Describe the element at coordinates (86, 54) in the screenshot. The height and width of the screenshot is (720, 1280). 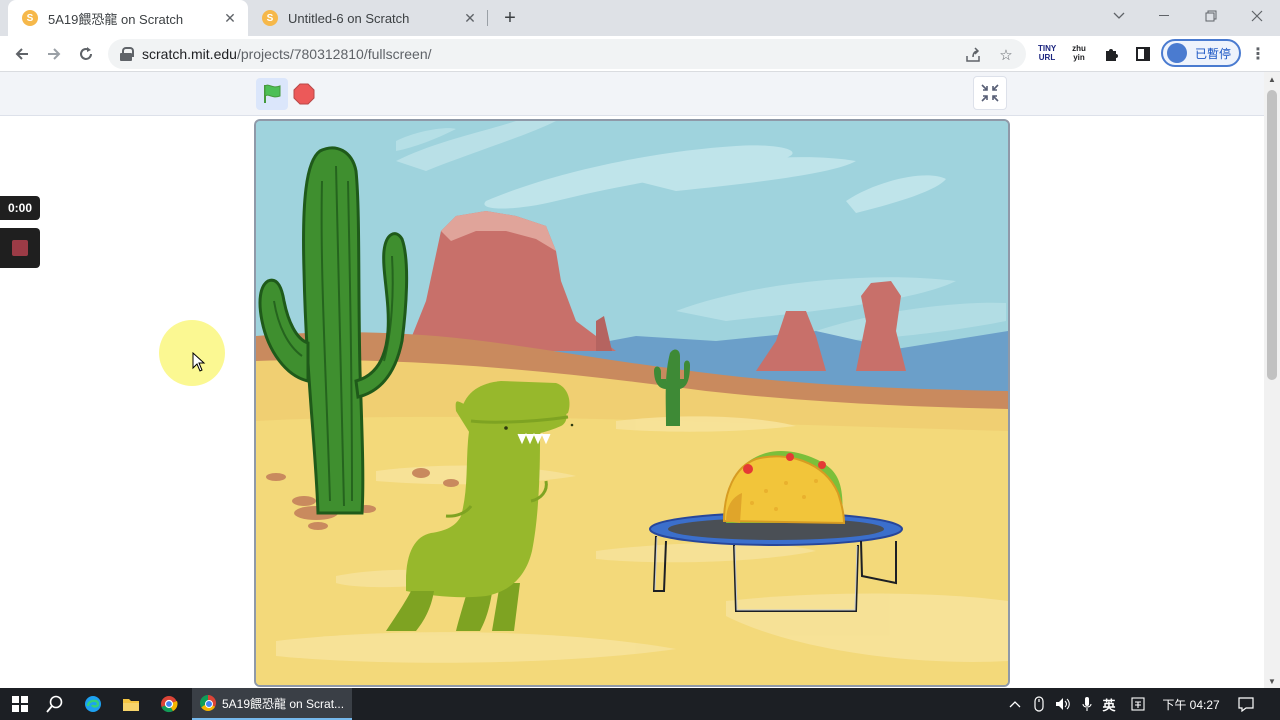
I see `reload-icon` at that location.